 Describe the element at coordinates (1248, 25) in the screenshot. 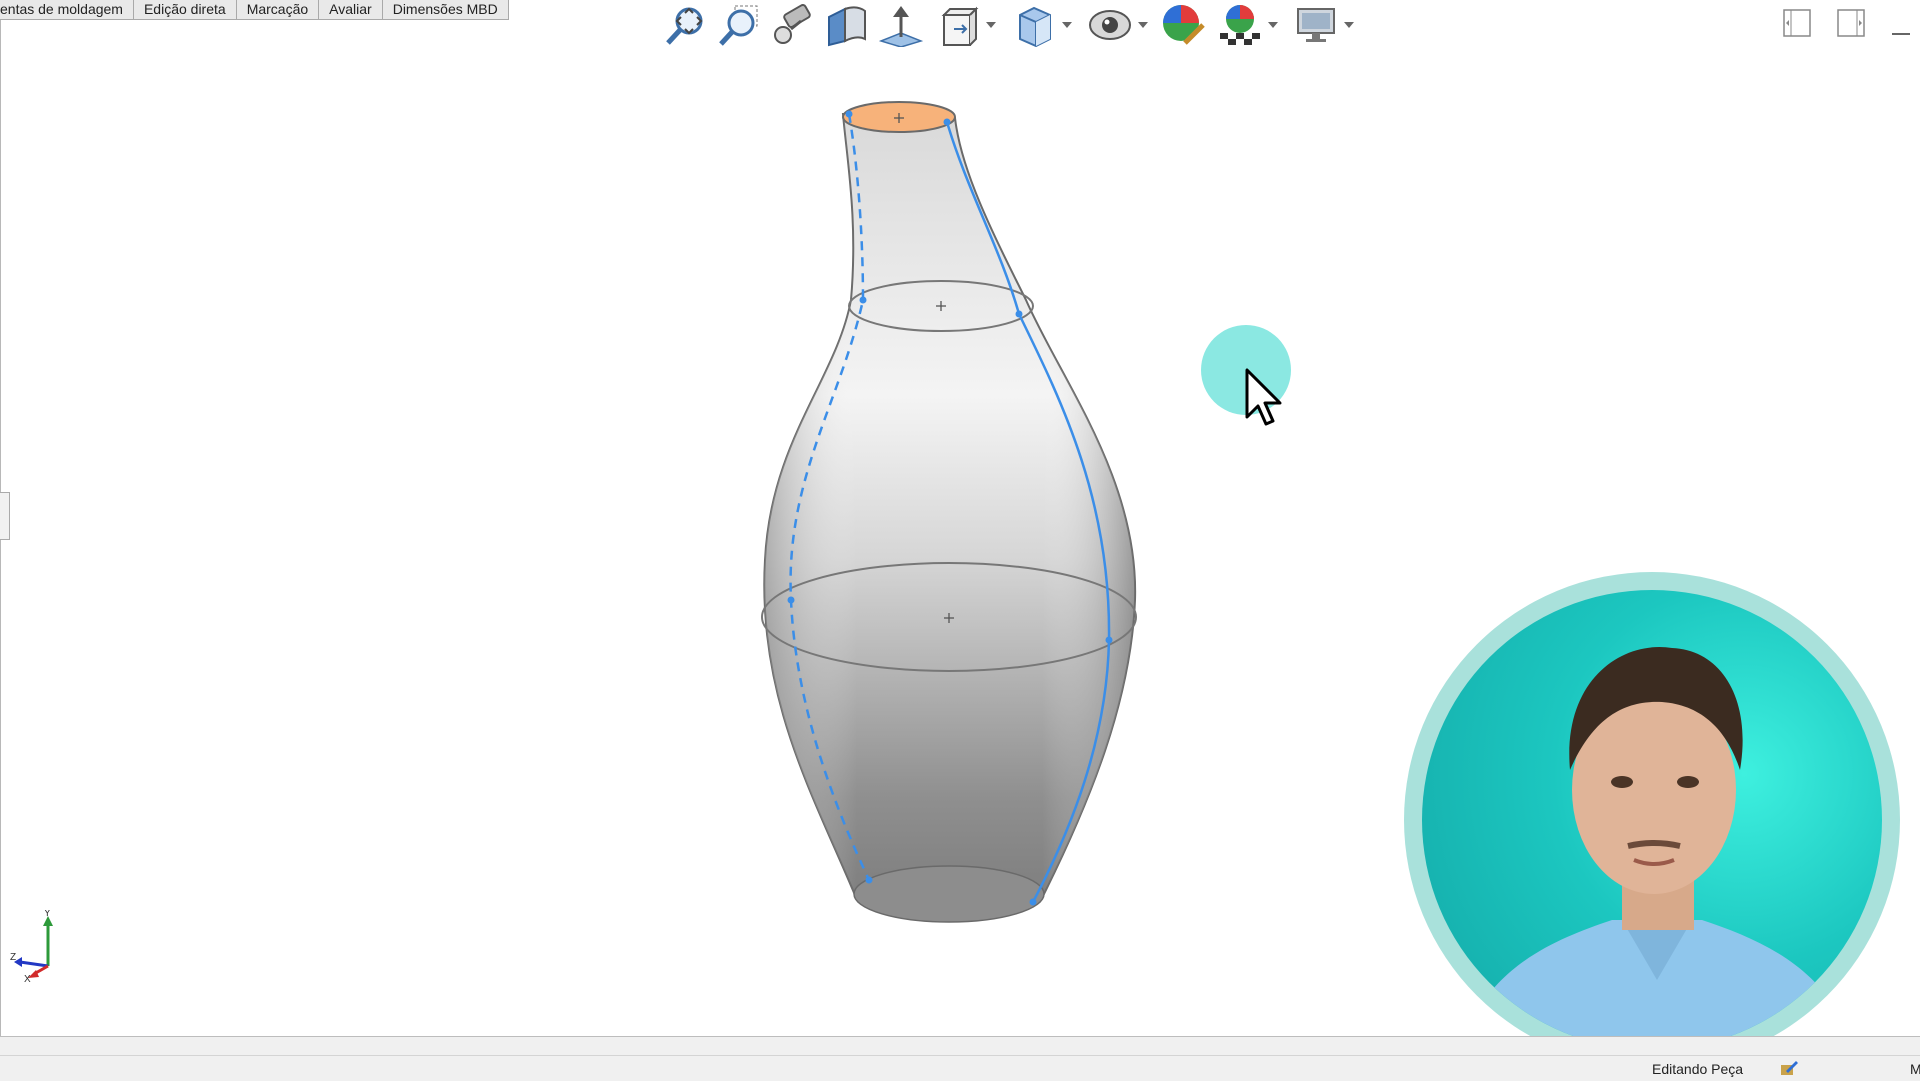

I see `apply-scene-icon` at that location.